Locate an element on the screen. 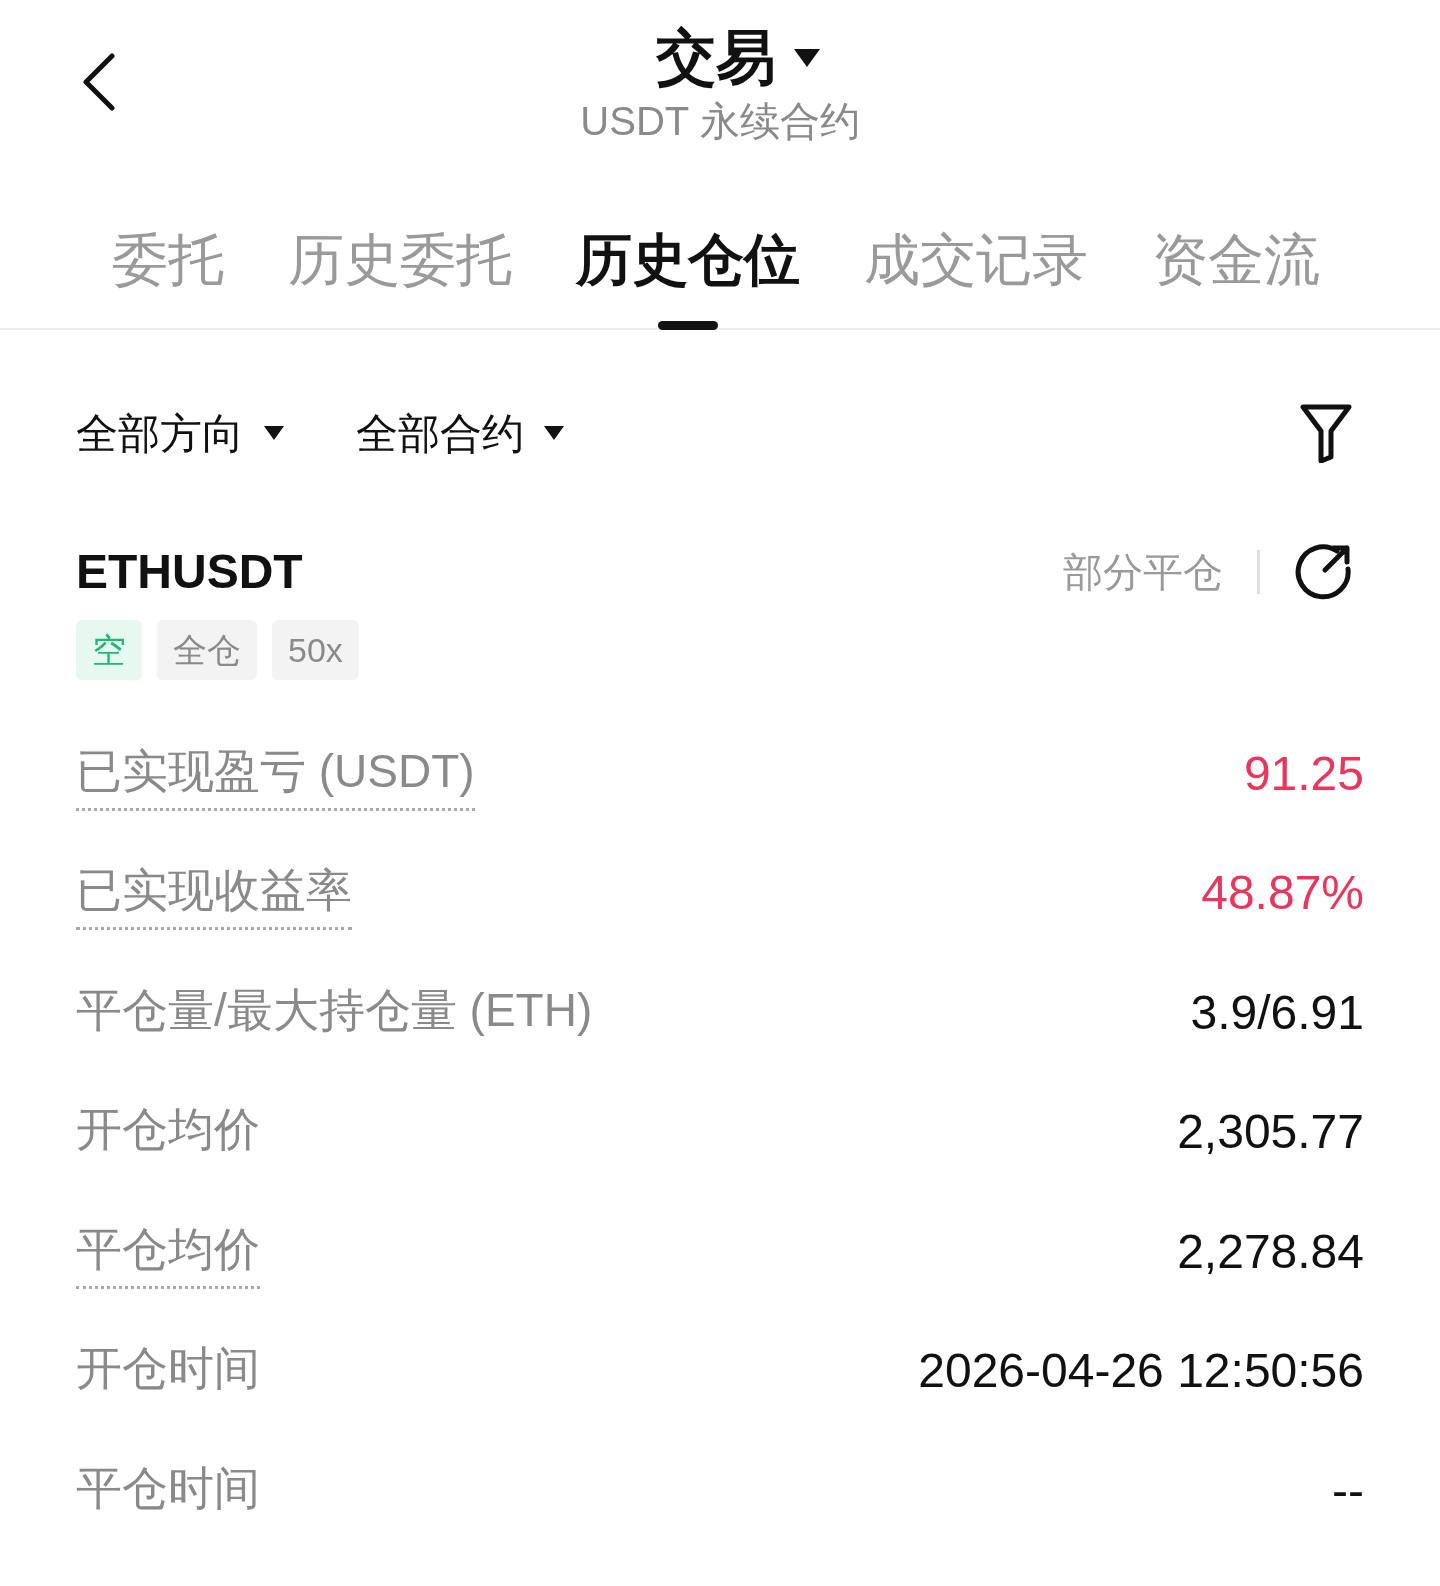 Image resolution: width=1440 pixels, height=1586 pixels. status-label: 部分平仓 is located at coordinates (1143, 572).